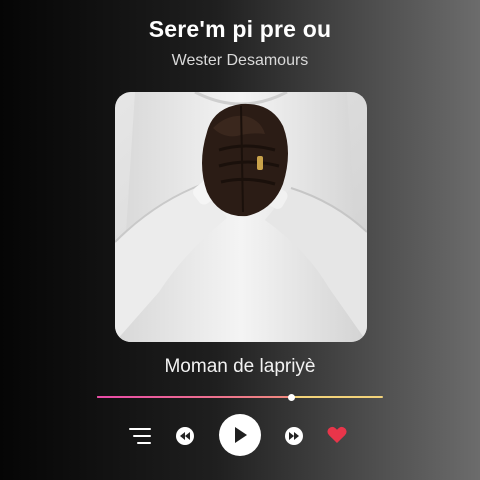 The image size is (480, 480). Describe the element at coordinates (240, 366) in the screenshot. I see `album-title: Moman de lapriyè` at that location.